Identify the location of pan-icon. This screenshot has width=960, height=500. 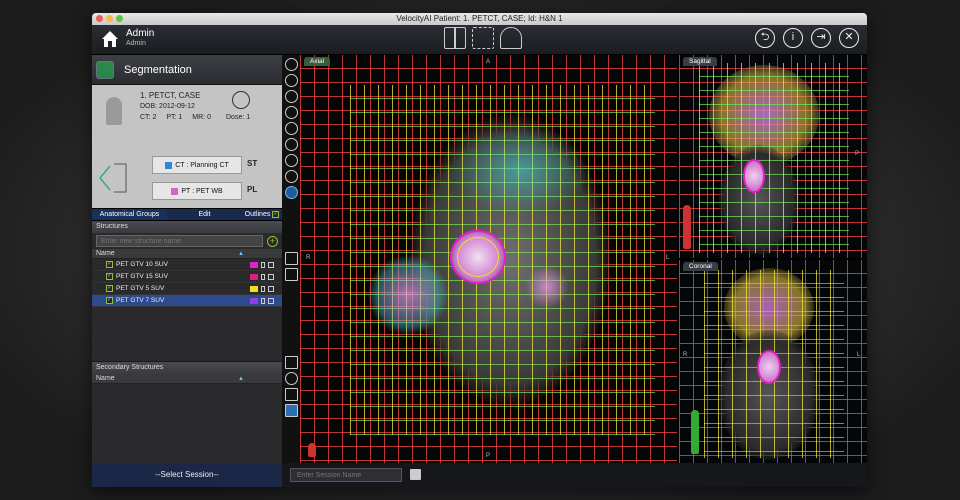
(291, 96).